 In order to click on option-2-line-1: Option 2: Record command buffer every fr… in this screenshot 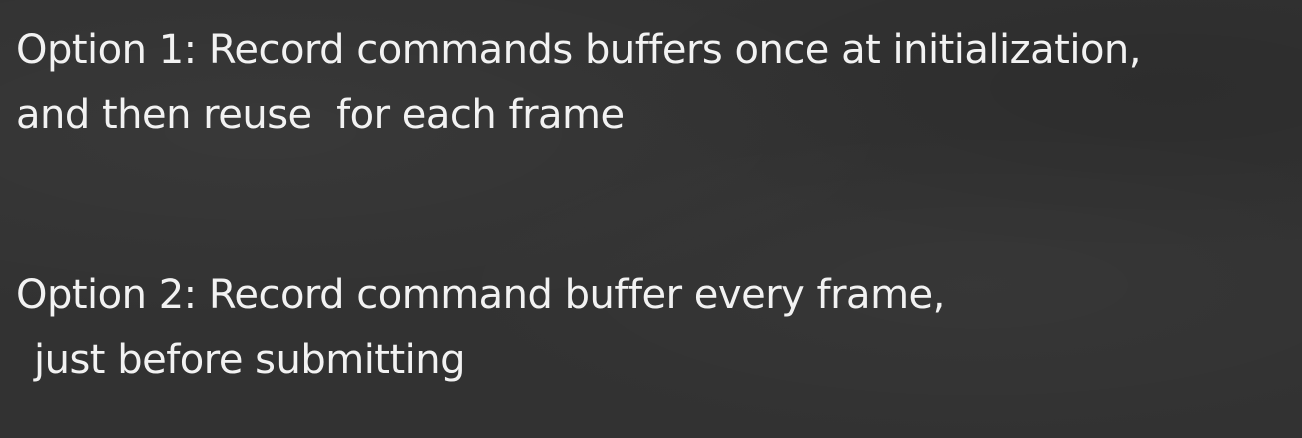, I will do `click(480, 295)`.